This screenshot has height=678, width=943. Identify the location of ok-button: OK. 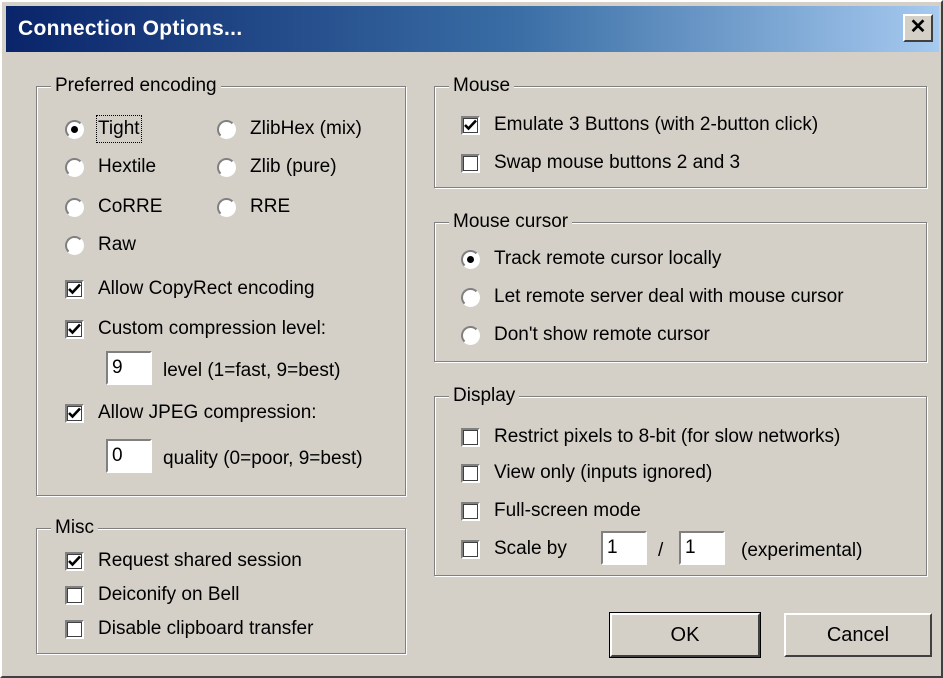
(685, 635).